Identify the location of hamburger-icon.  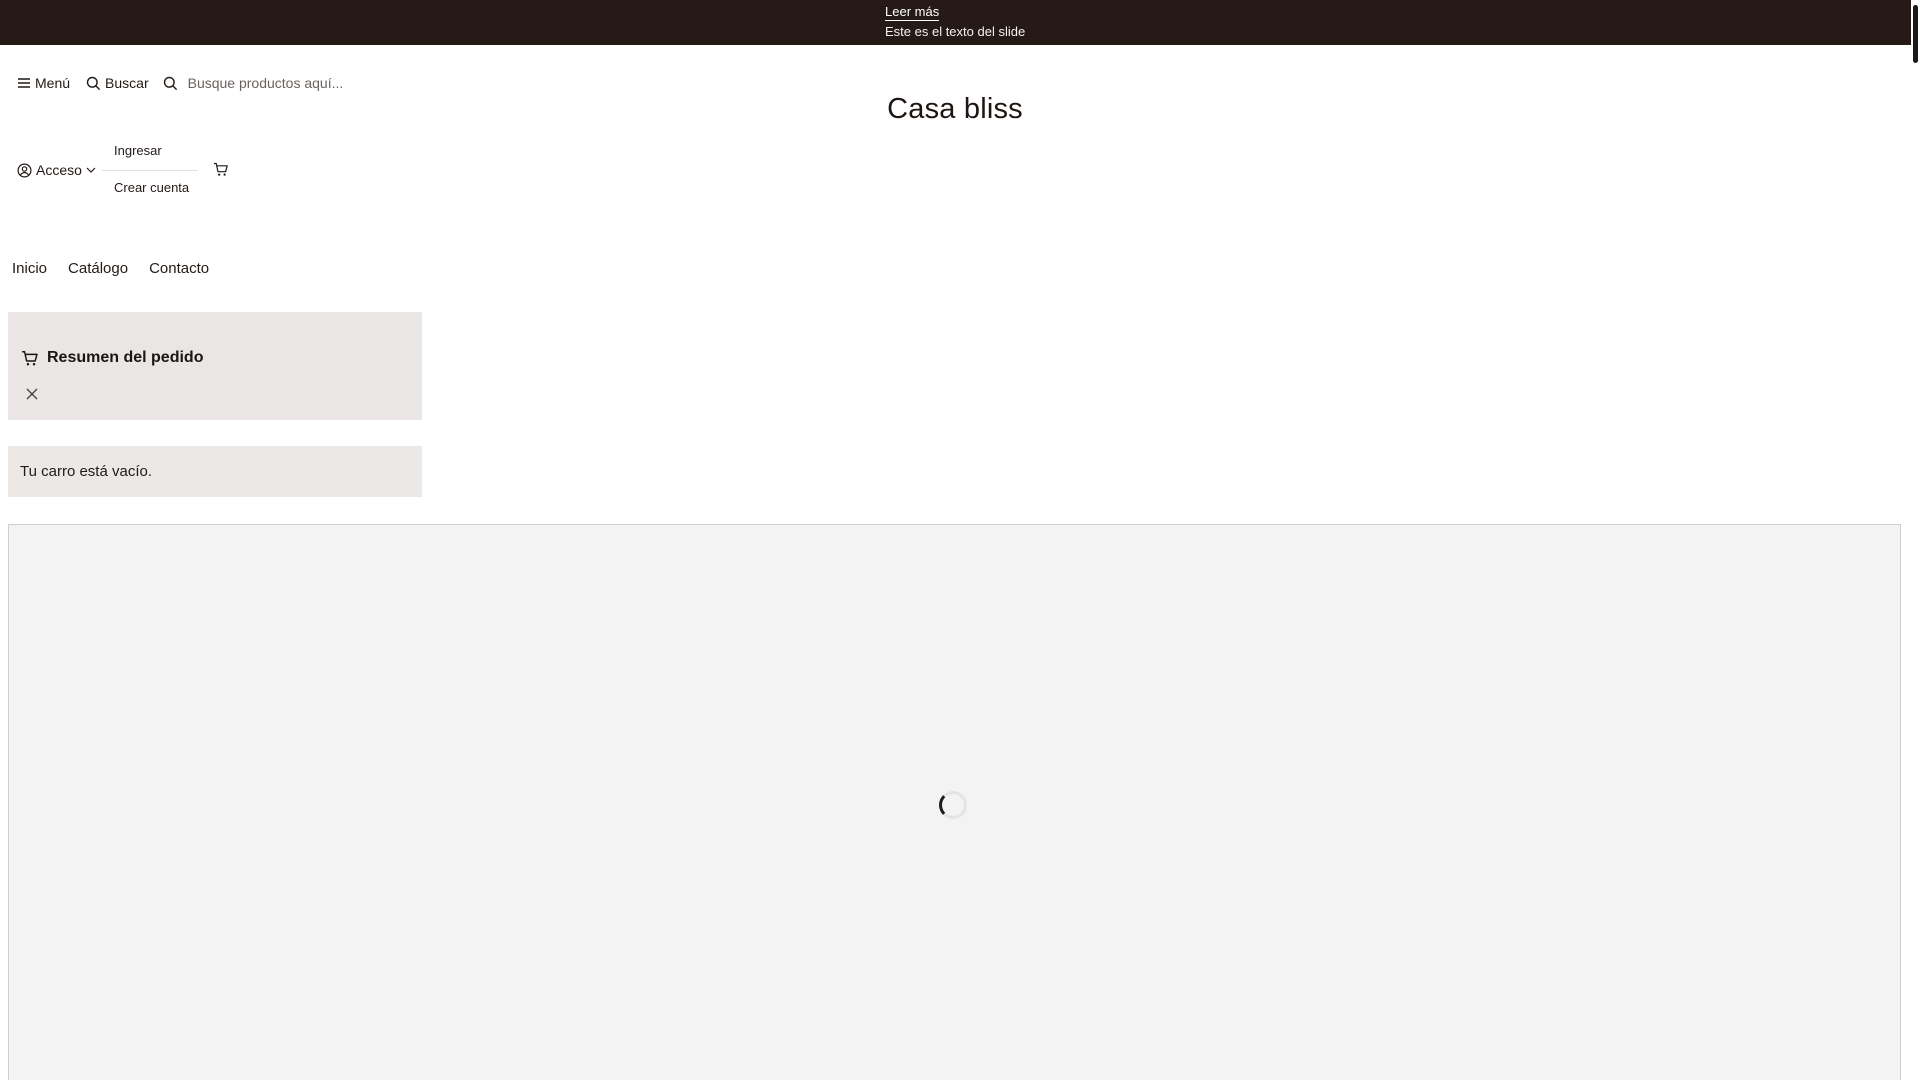
(24, 83).